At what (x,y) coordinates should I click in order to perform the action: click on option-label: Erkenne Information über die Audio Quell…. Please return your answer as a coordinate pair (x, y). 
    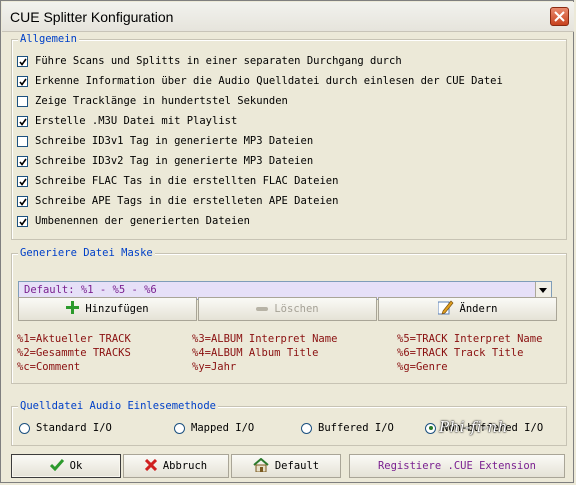
    Looking at the image, I should click on (269, 81).